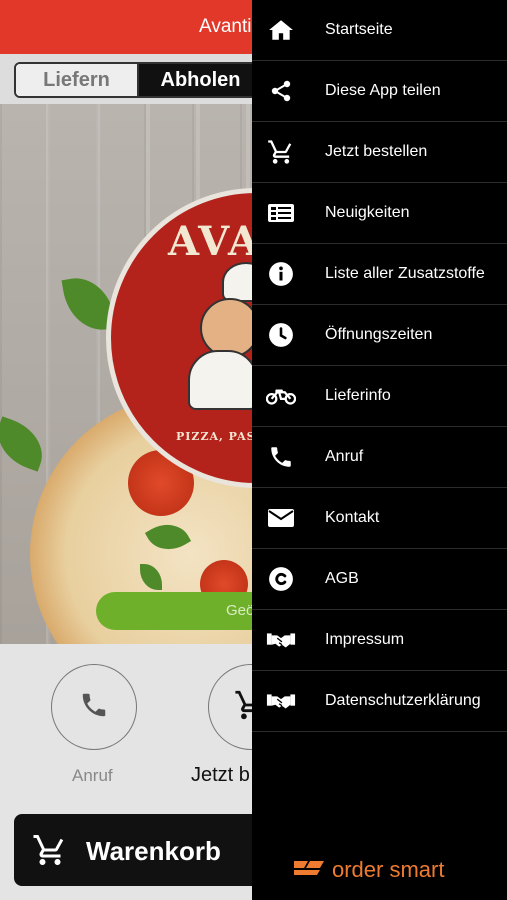  What do you see at coordinates (309, 870) in the screenshot?
I see `order-smart-logo-icon` at bounding box center [309, 870].